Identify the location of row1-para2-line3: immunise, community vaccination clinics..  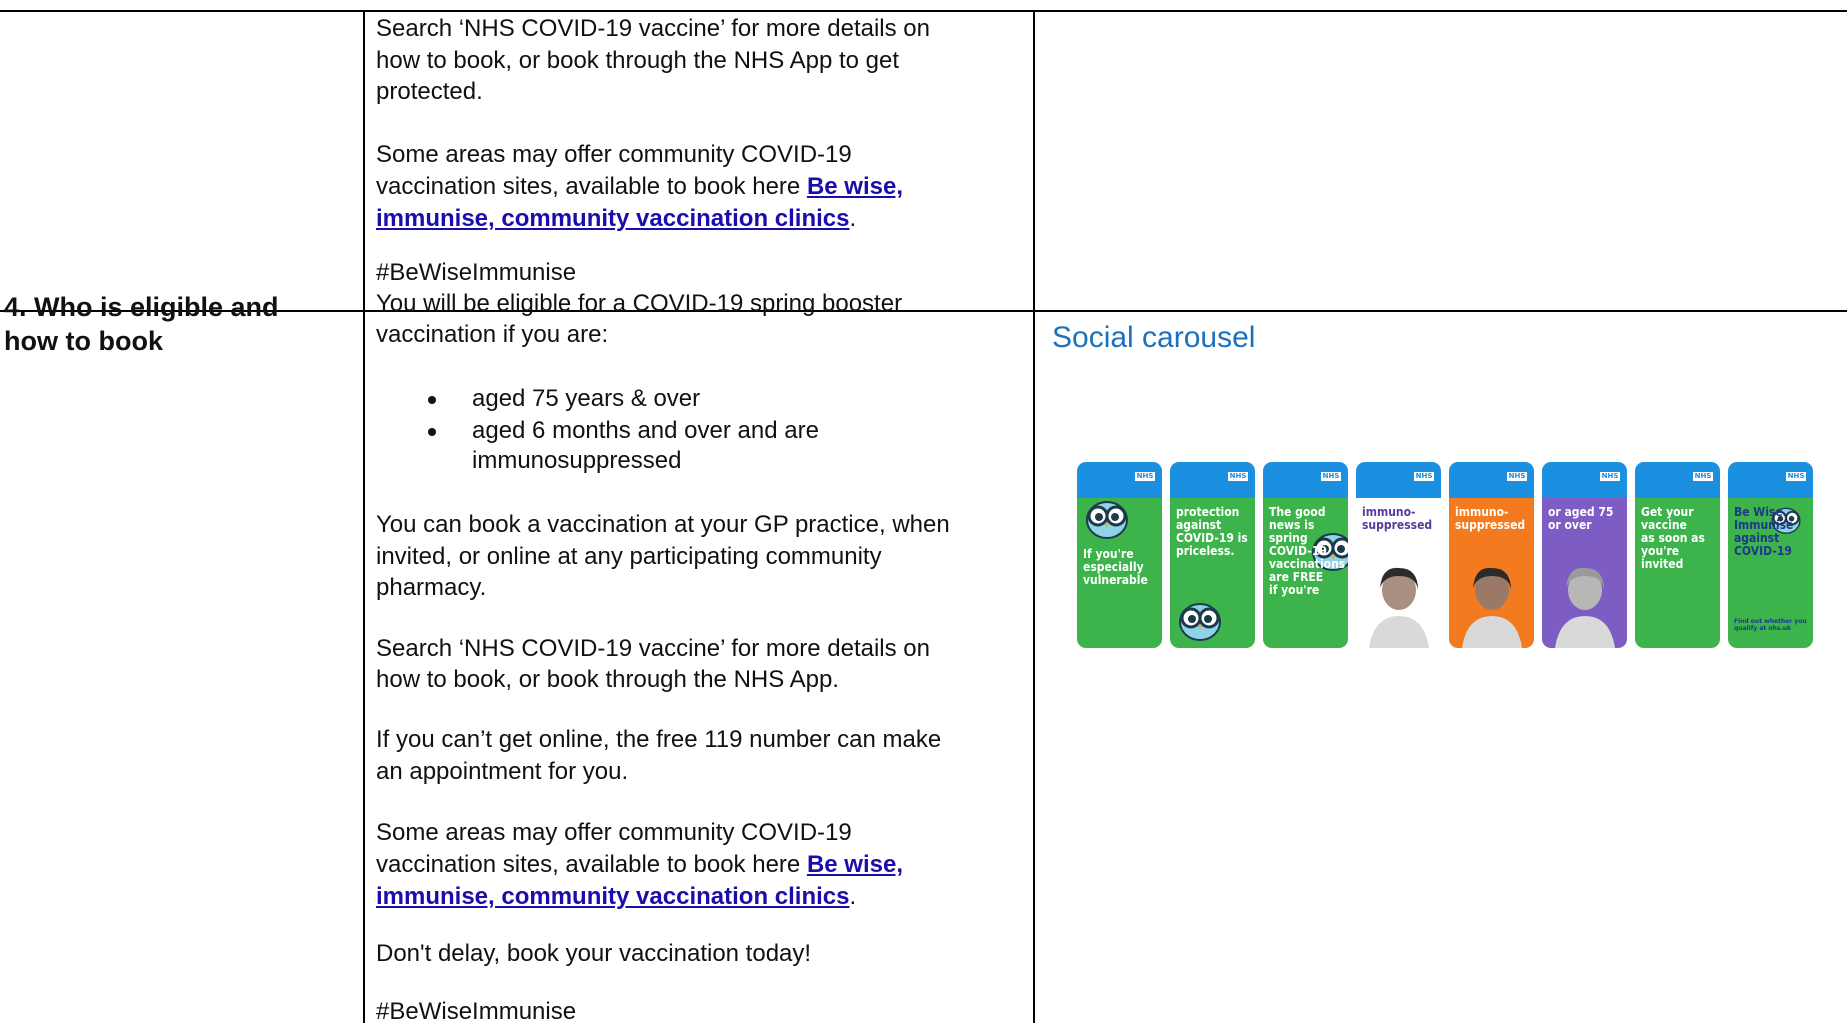
(616, 218).